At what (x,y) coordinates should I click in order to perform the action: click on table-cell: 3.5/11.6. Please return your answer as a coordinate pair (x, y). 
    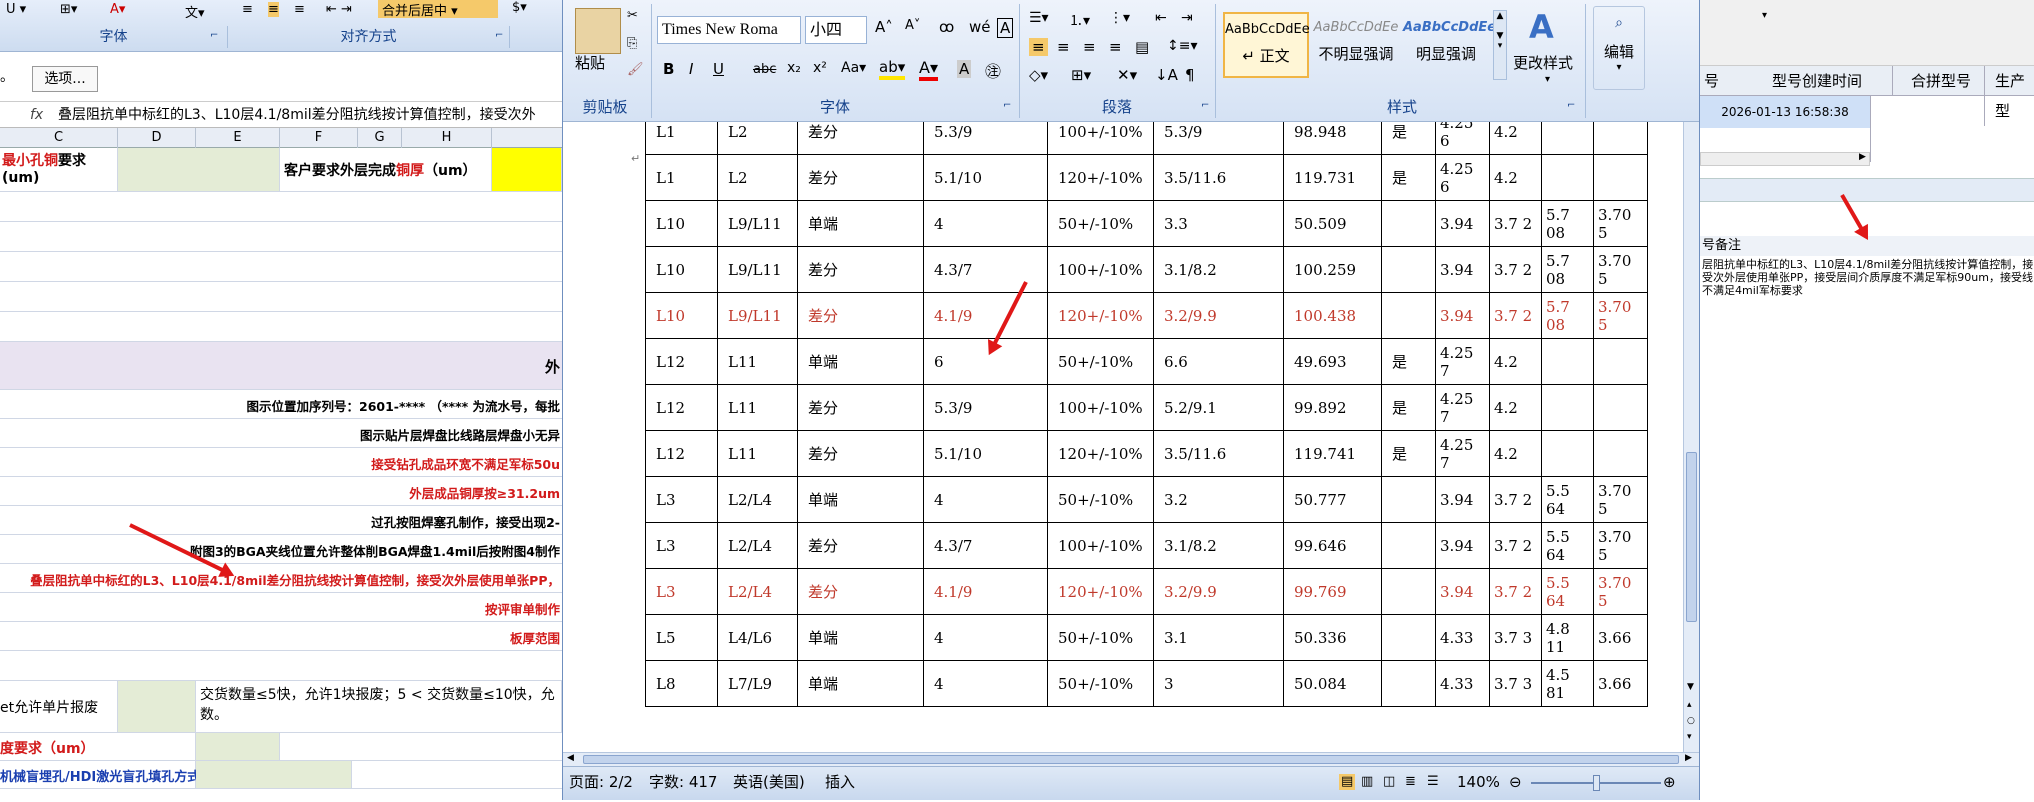
    Looking at the image, I should click on (1218, 453).